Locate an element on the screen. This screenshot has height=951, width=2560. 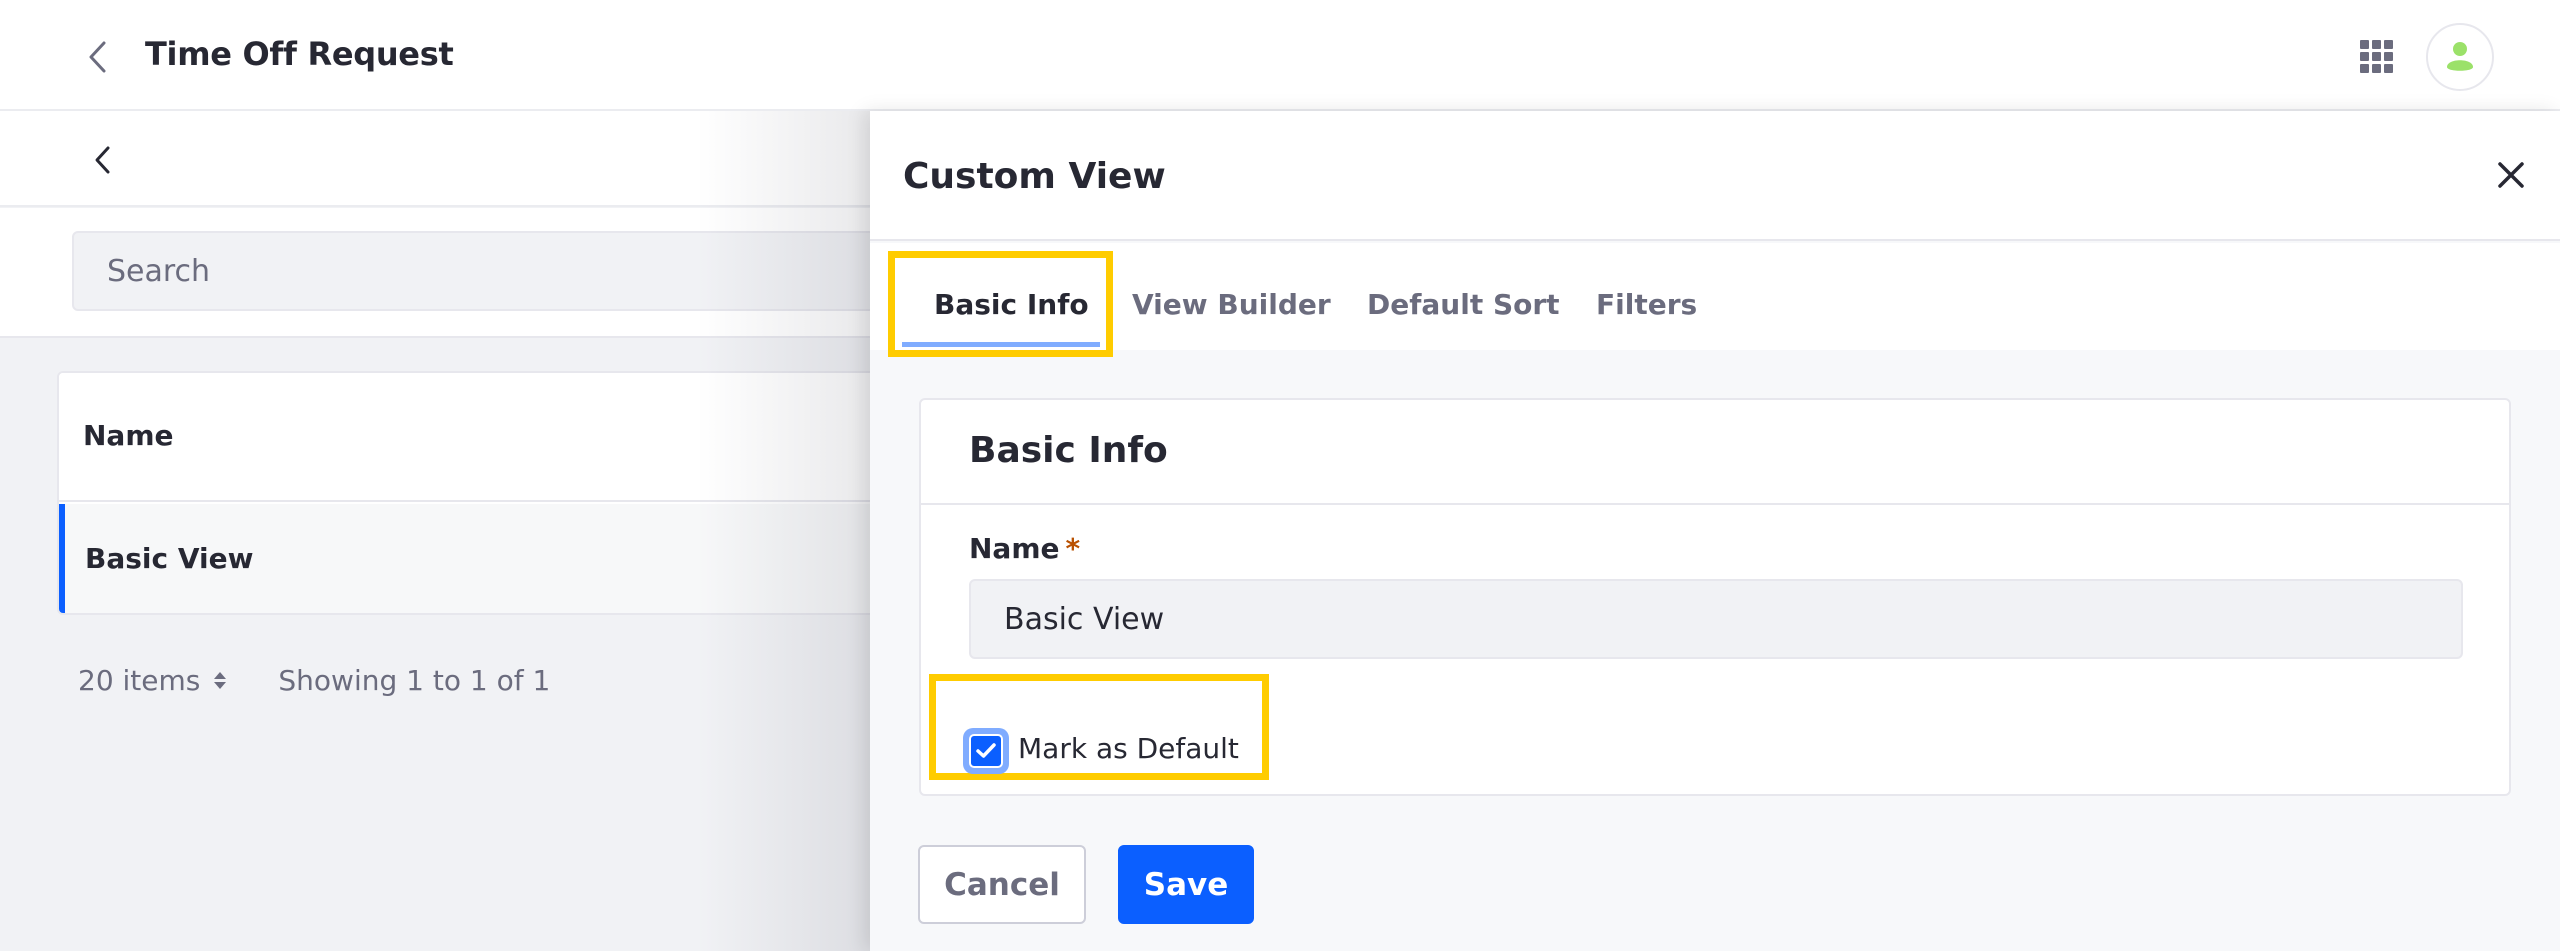
user-icon is located at coordinates (2460, 56).